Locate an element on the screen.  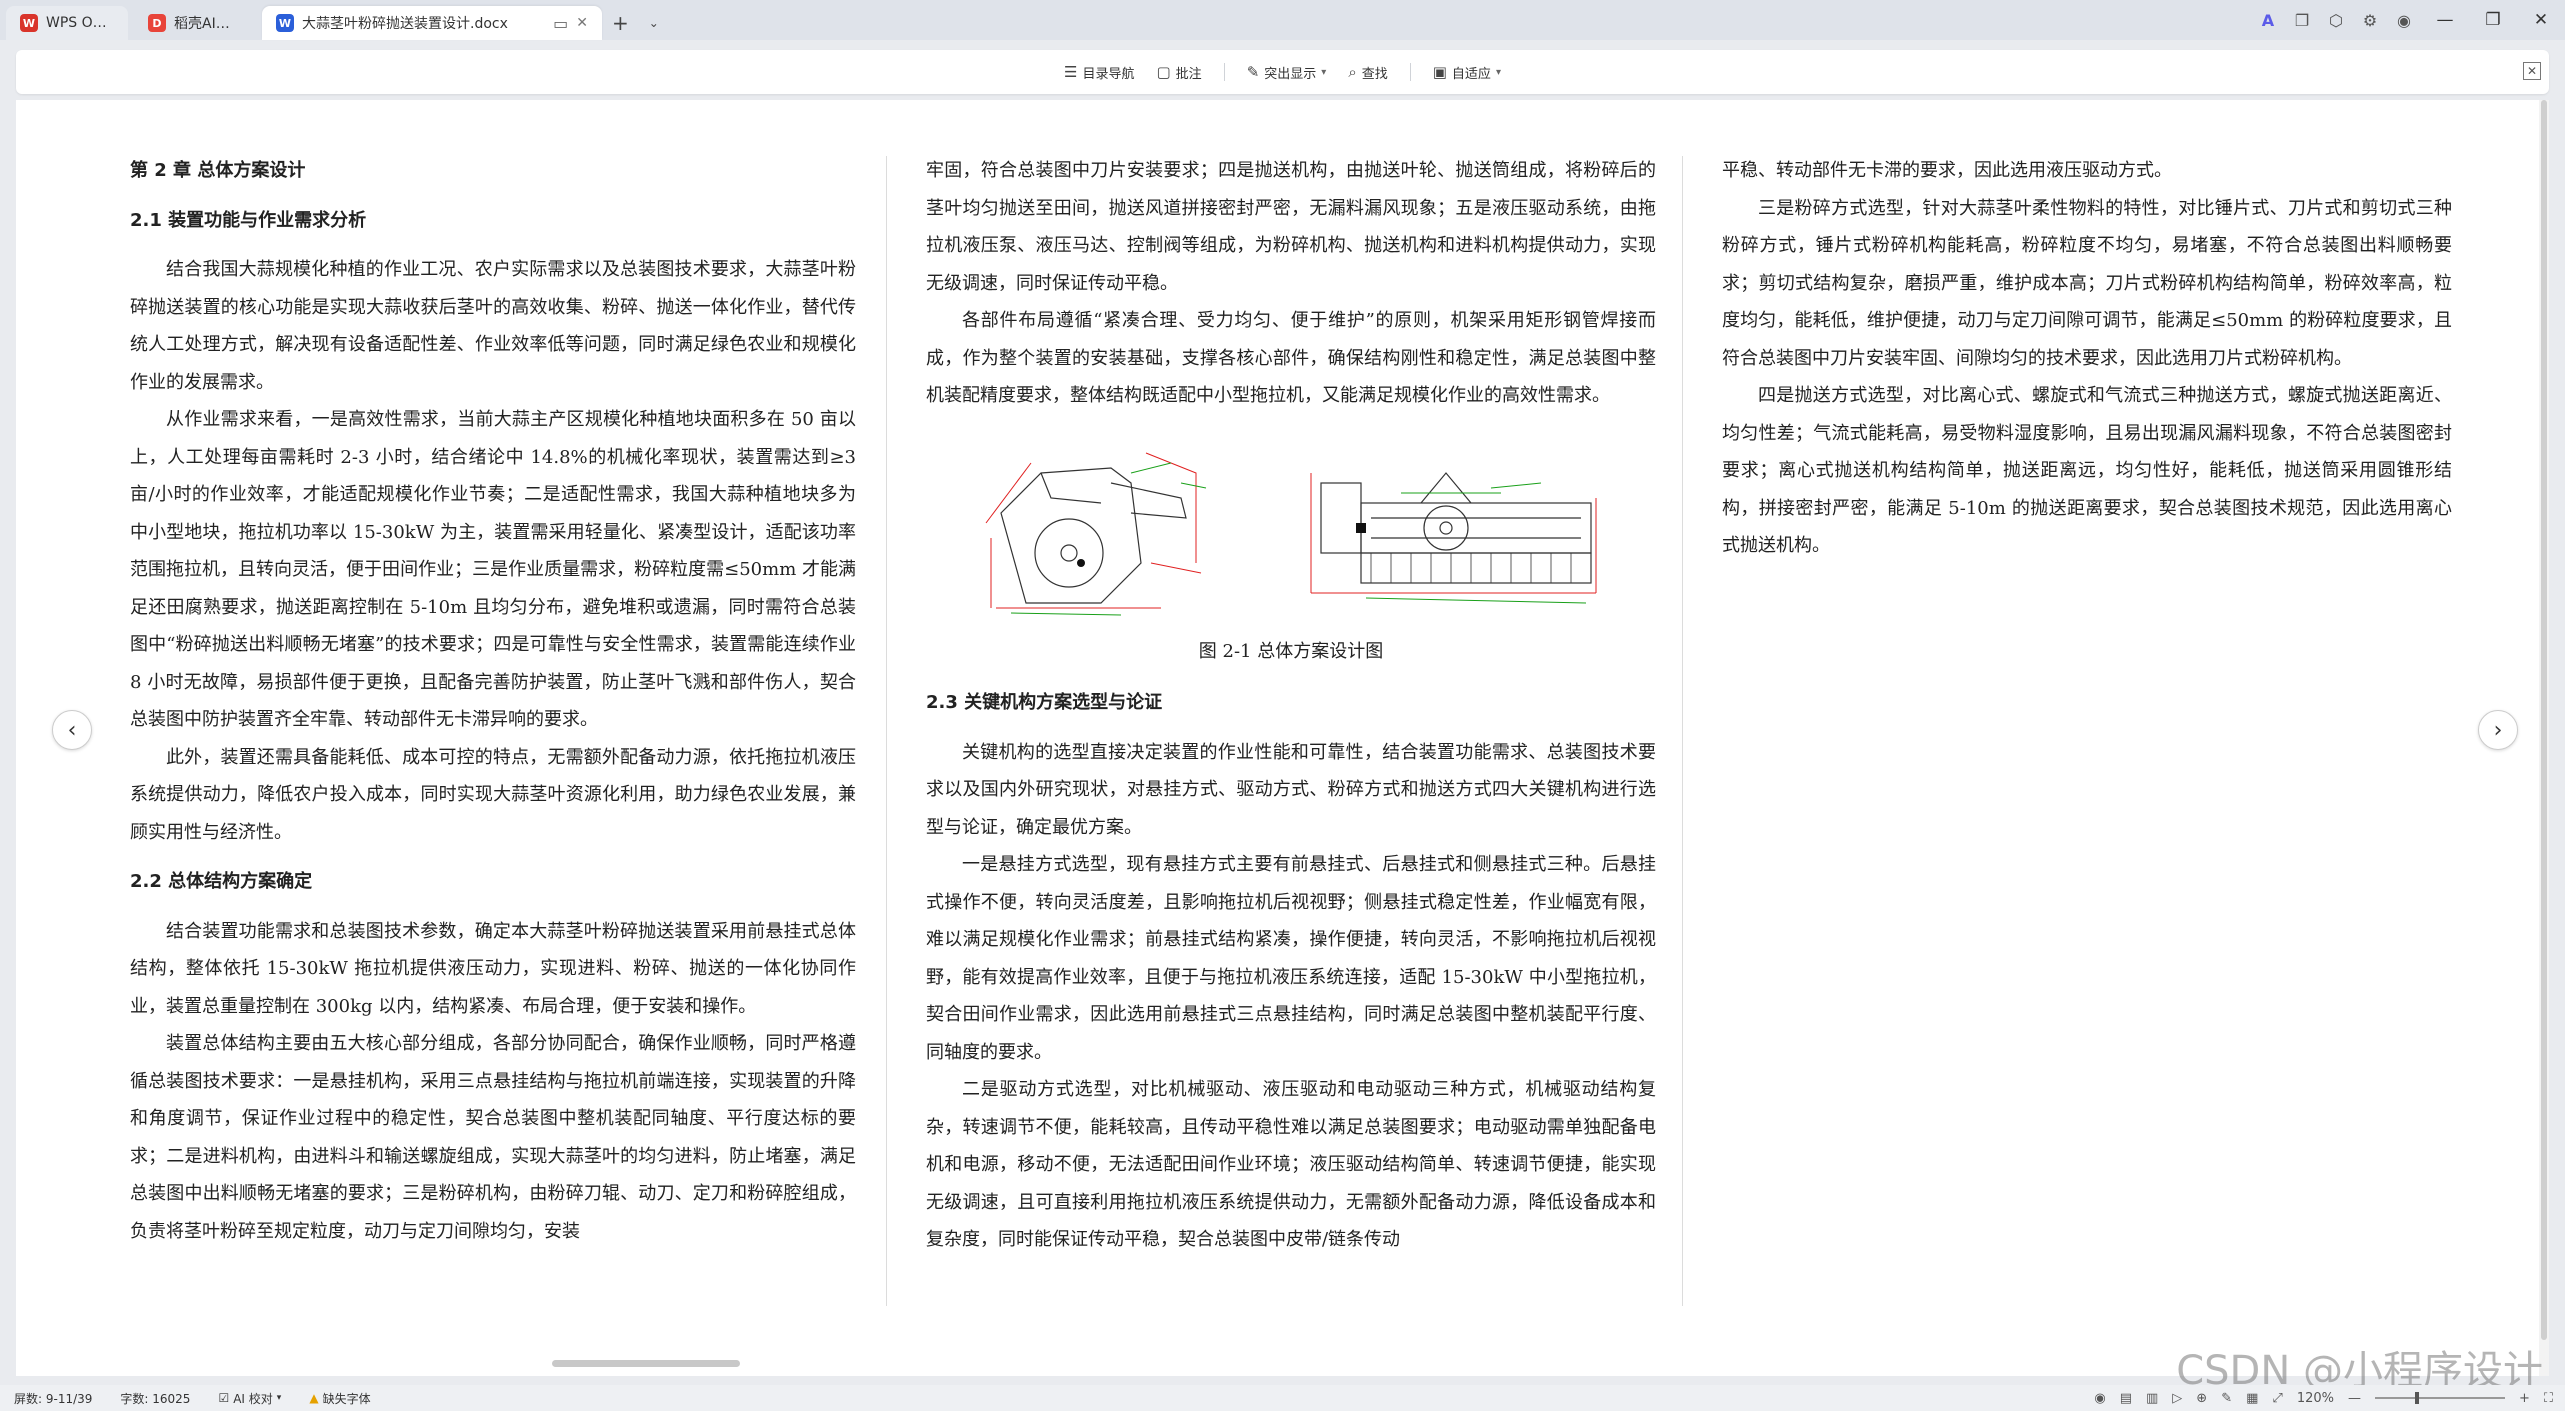
toc-nav-label: 目录导航 is located at coordinates (1108, 74).